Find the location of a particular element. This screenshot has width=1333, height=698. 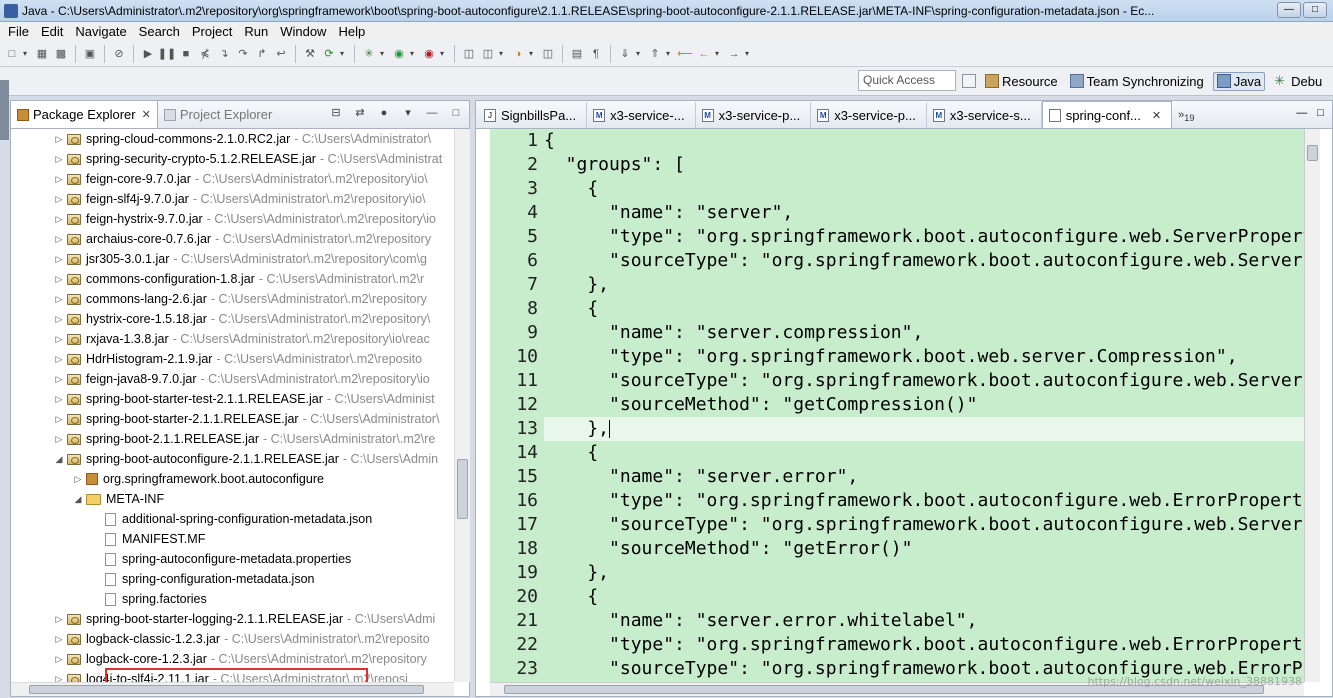

toggle-mark-occurrences-icon: ▤ is located at coordinates (577, 54).